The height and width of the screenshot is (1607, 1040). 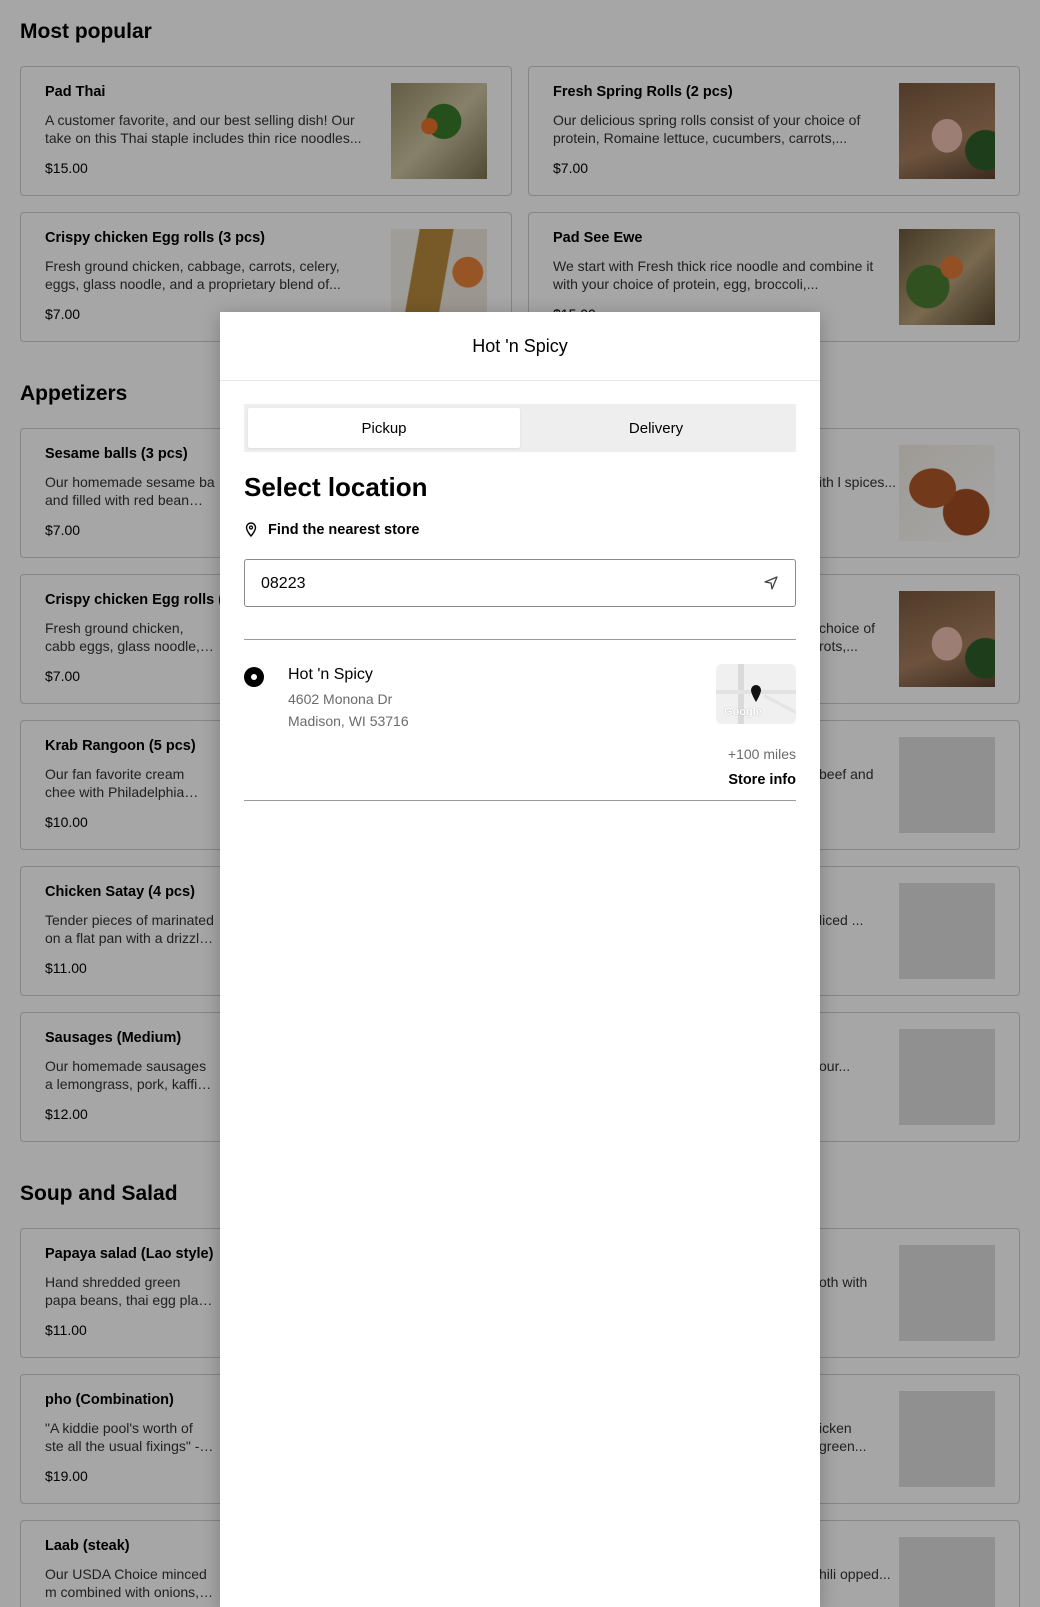 I want to click on store-distance: +100 miles, so click(x=761, y=754).